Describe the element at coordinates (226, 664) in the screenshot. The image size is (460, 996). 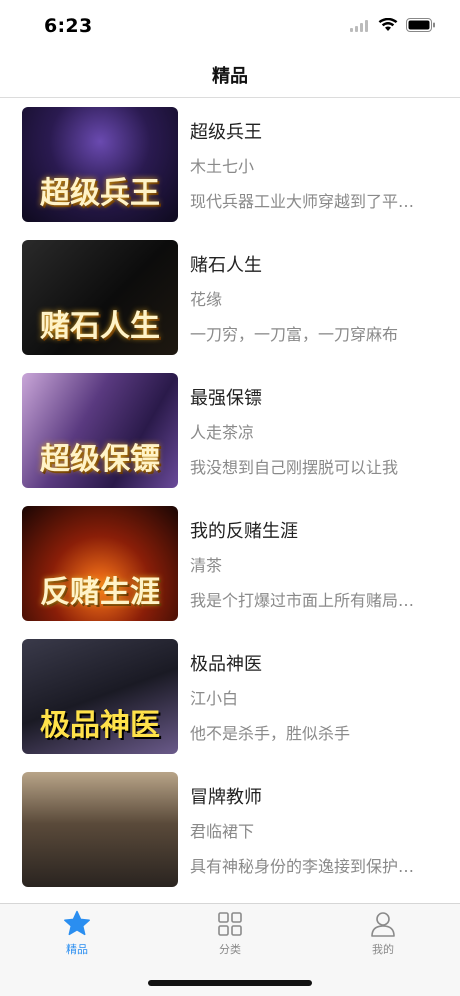
I see `book-title: 极品神医` at that location.